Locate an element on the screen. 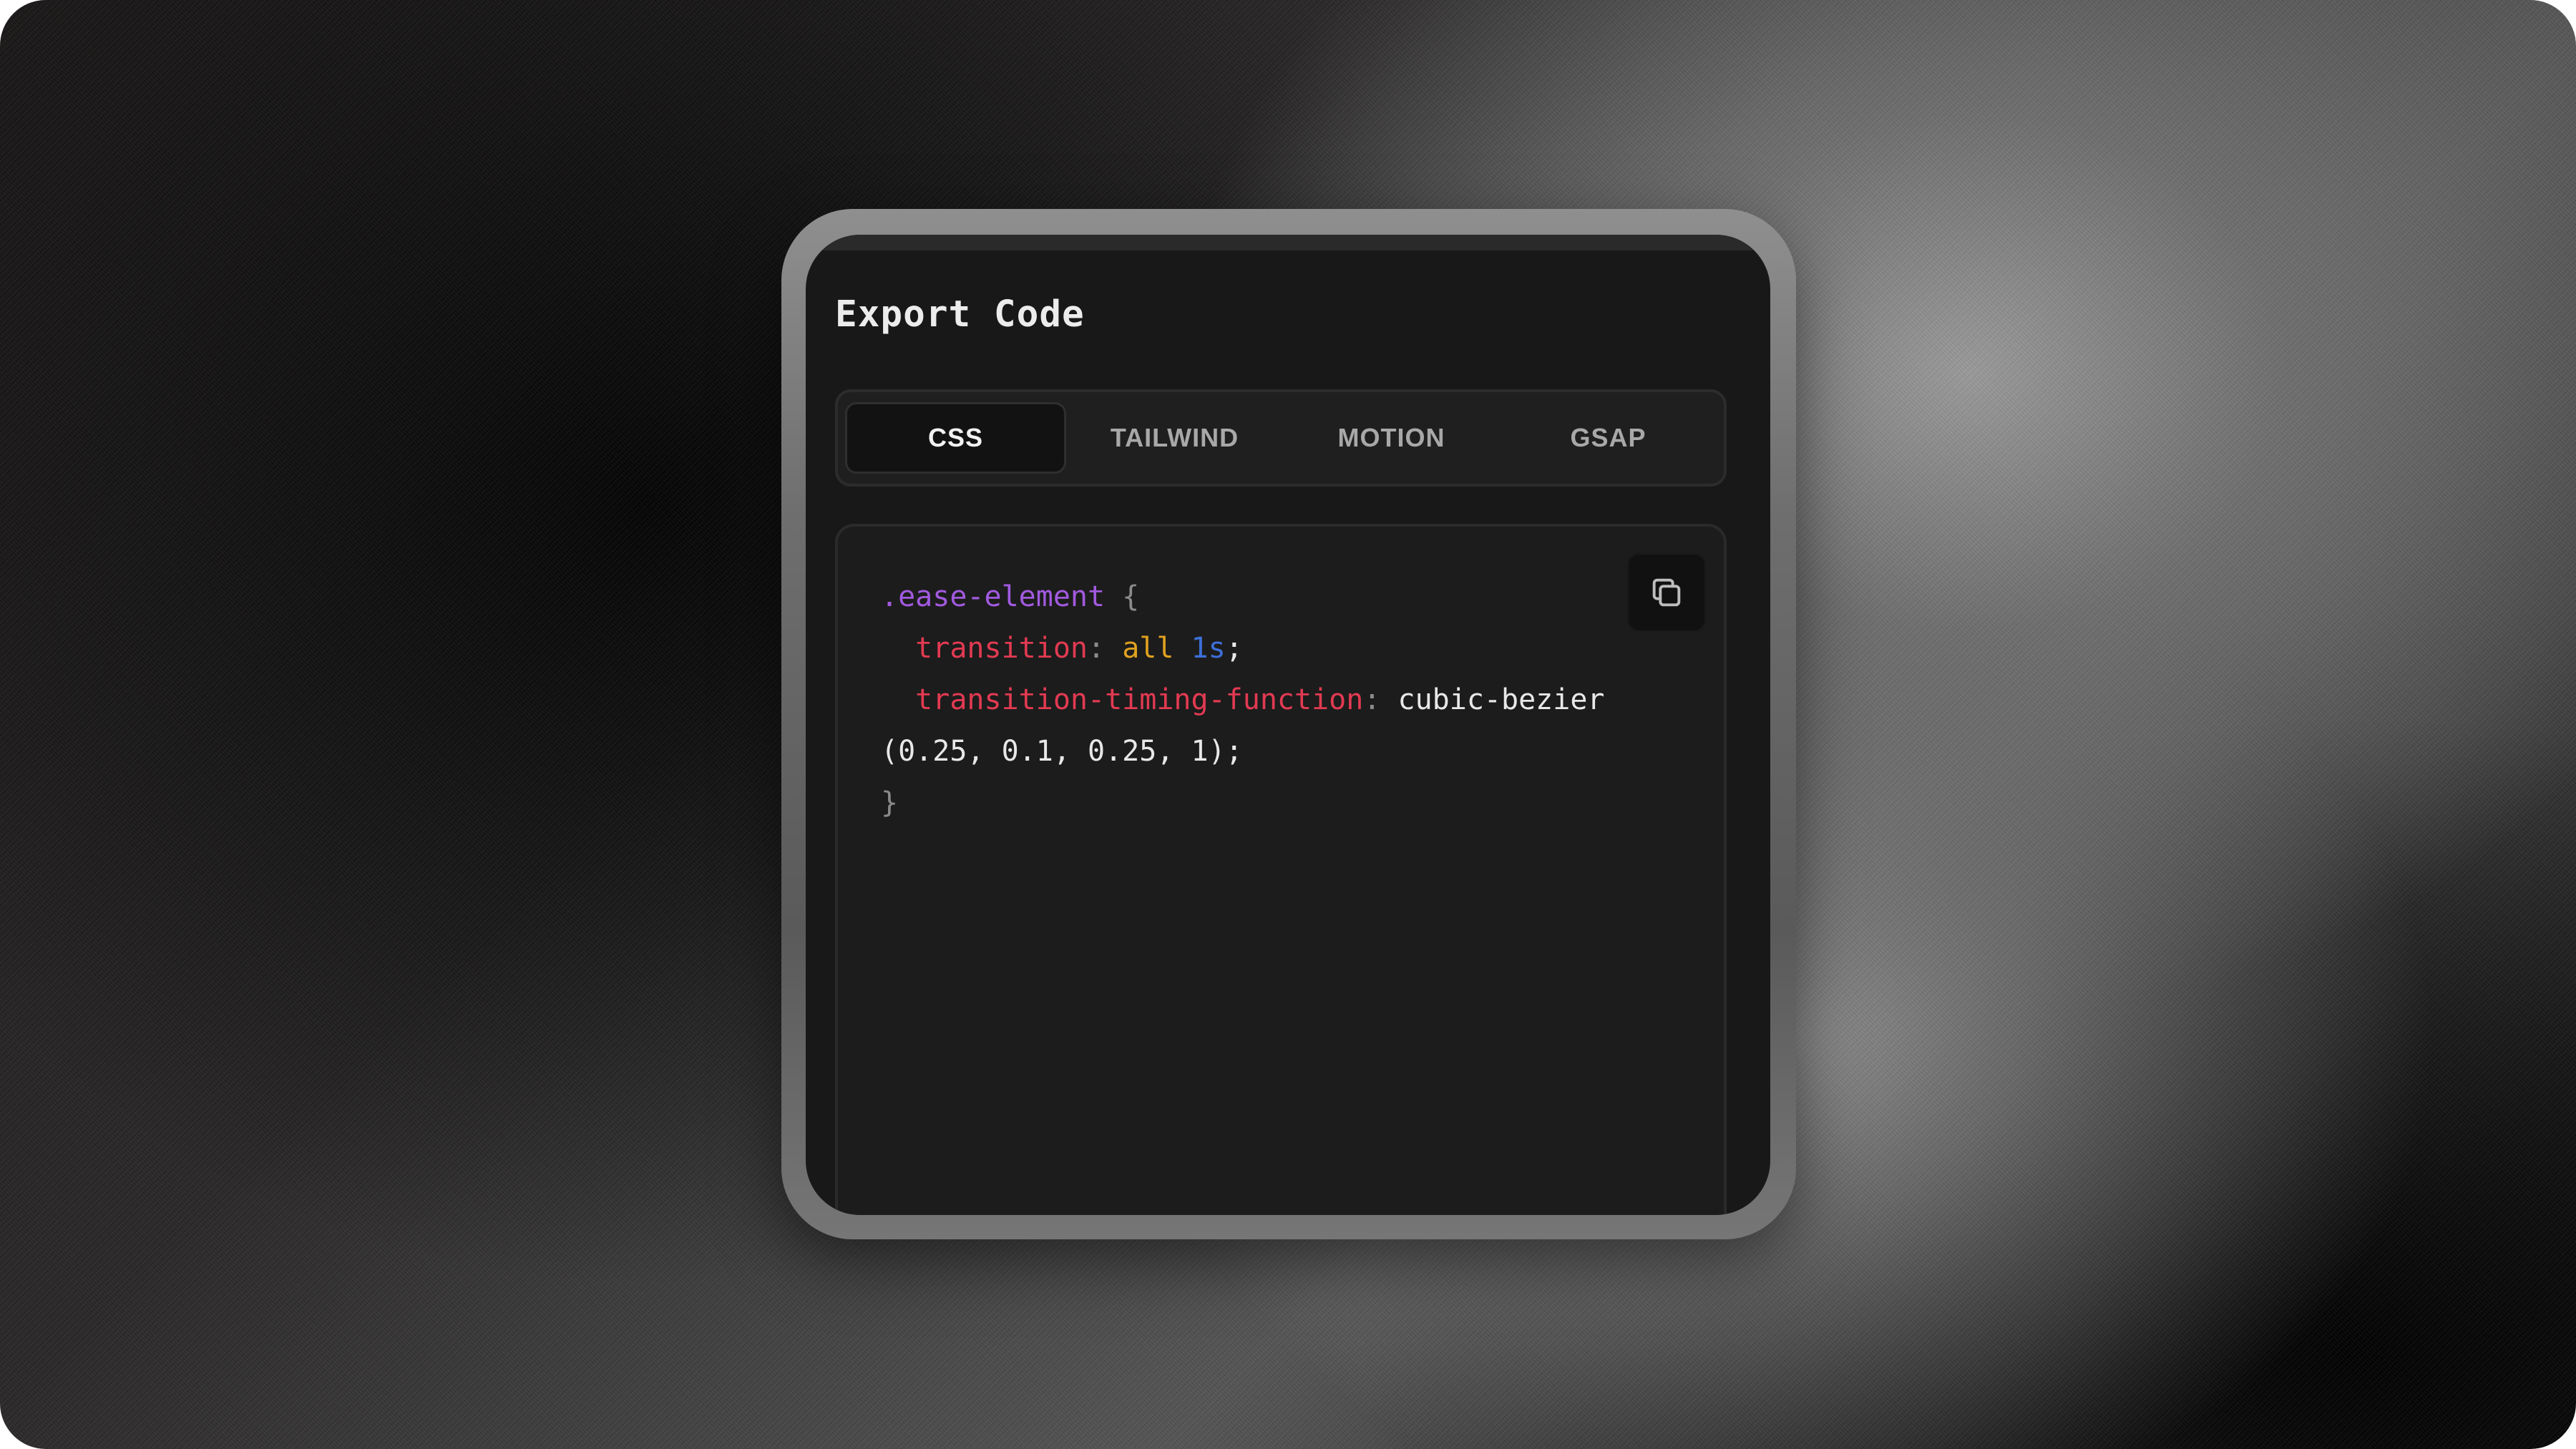 The image size is (2576, 1449). code-number-duration: 1s is located at coordinates (1208, 648).